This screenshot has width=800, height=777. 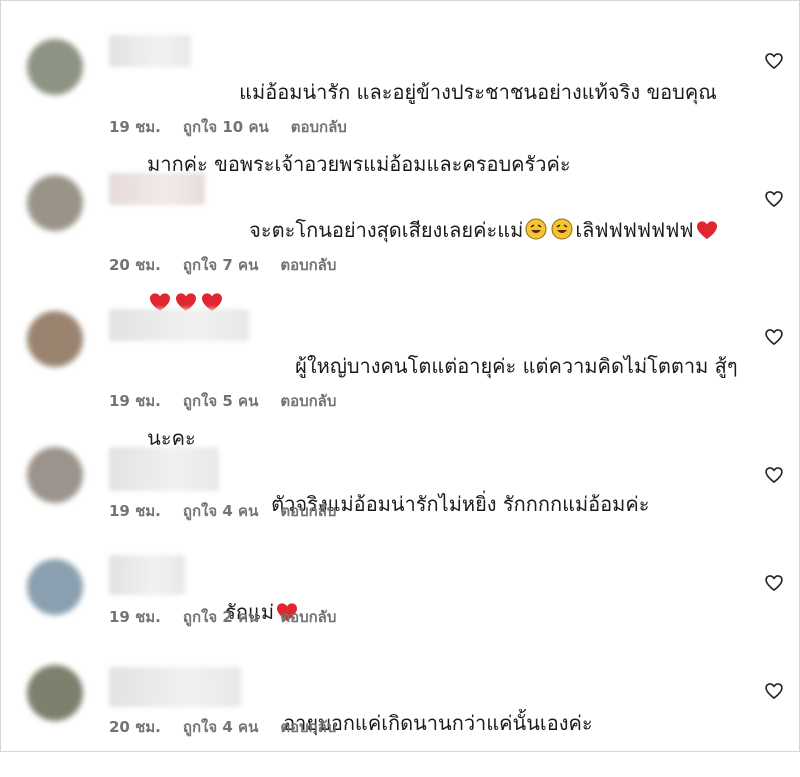 I want to click on comment-likes: ถูกใจ 2 คน, so click(x=220, y=617).